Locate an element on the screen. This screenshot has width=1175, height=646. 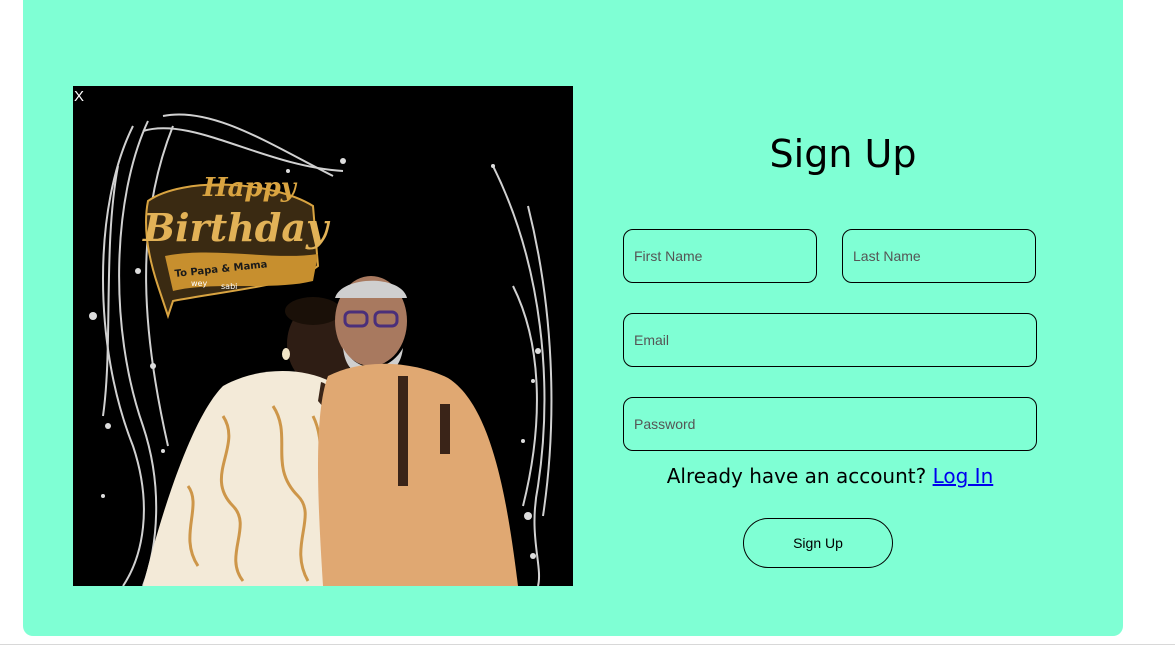
ribbon-sub1-text: wey is located at coordinates (199, 283).